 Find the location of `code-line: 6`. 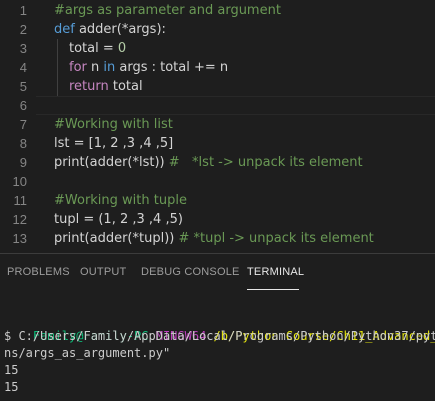

code-line: 6 is located at coordinates (217, 105).